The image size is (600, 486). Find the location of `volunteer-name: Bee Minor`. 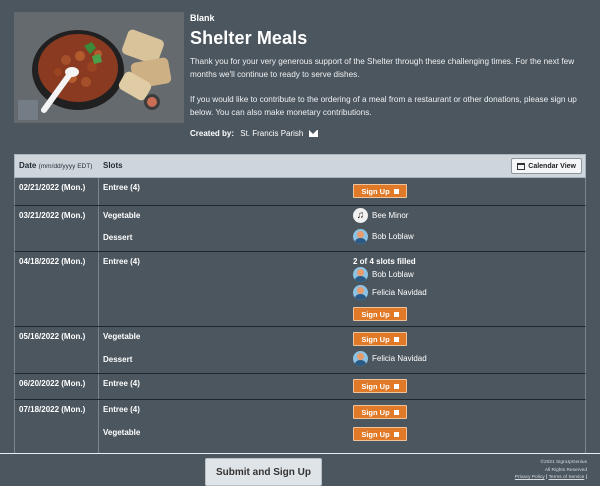

volunteer-name: Bee Minor is located at coordinates (390, 215).